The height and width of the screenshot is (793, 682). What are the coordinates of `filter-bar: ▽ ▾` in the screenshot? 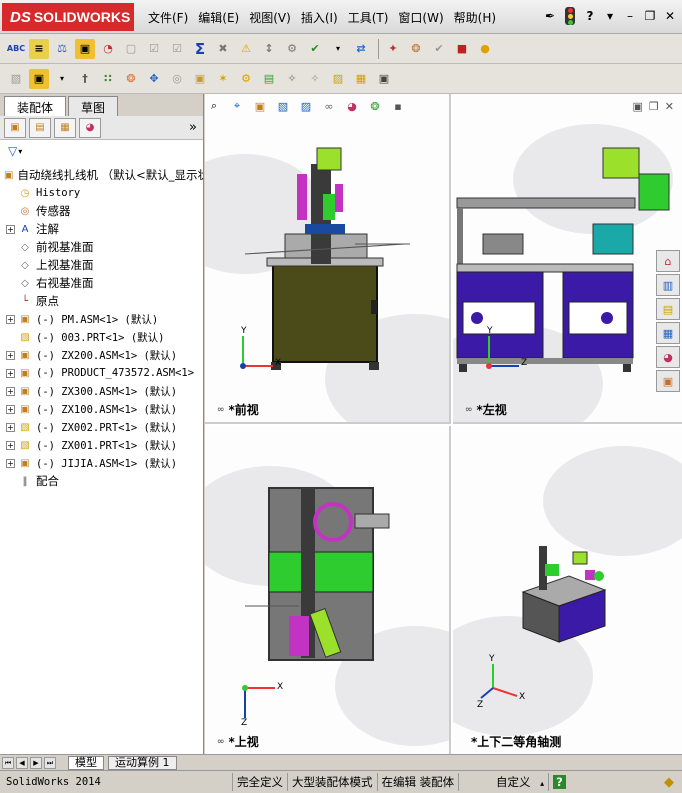 It's located at (101, 151).